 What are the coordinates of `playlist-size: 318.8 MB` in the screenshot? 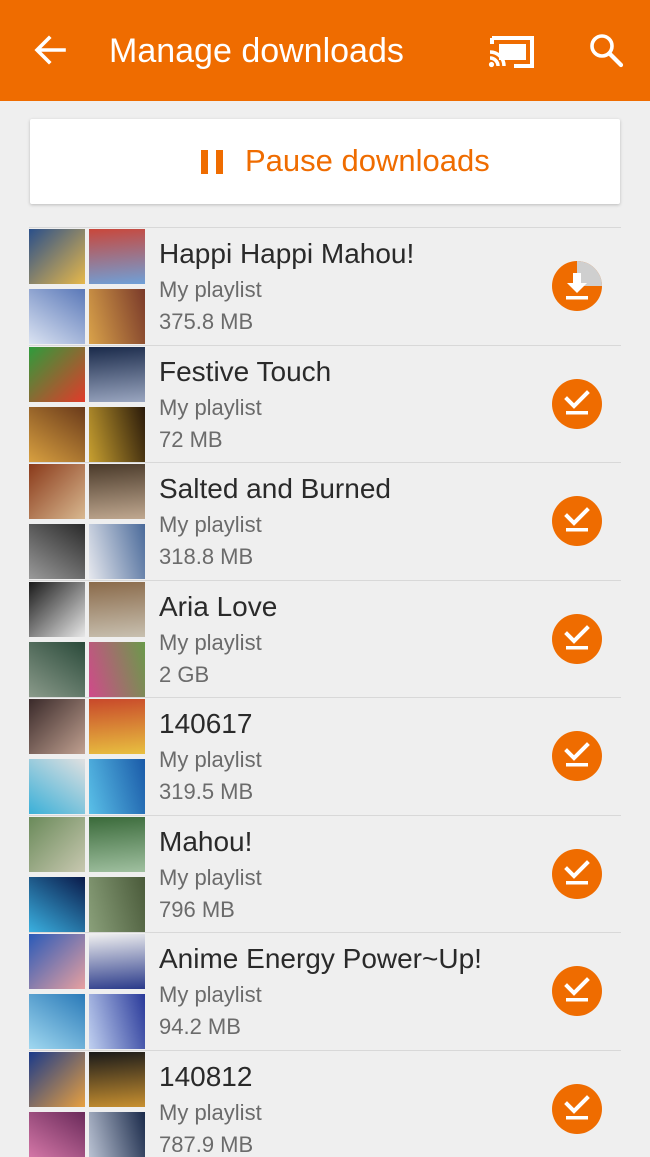 It's located at (206, 557).